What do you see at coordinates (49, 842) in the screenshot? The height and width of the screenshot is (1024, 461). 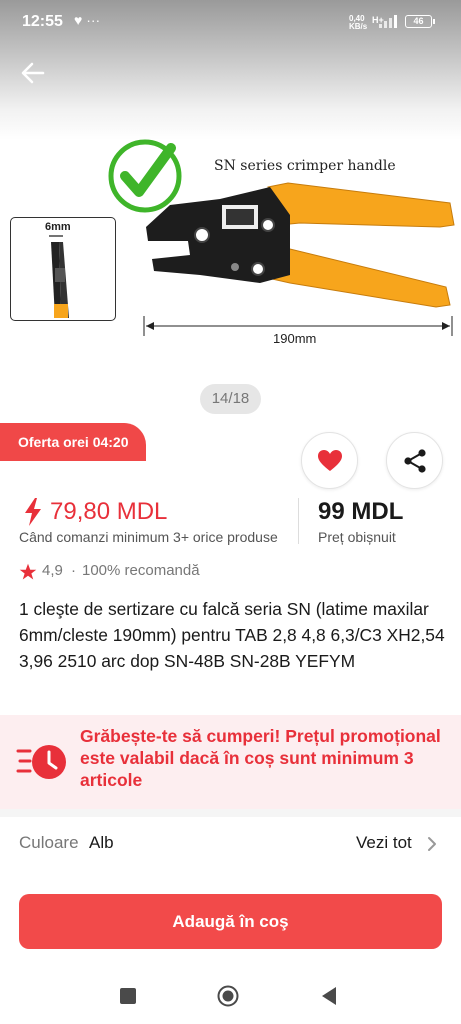 I see `color-label: Culoare` at bounding box center [49, 842].